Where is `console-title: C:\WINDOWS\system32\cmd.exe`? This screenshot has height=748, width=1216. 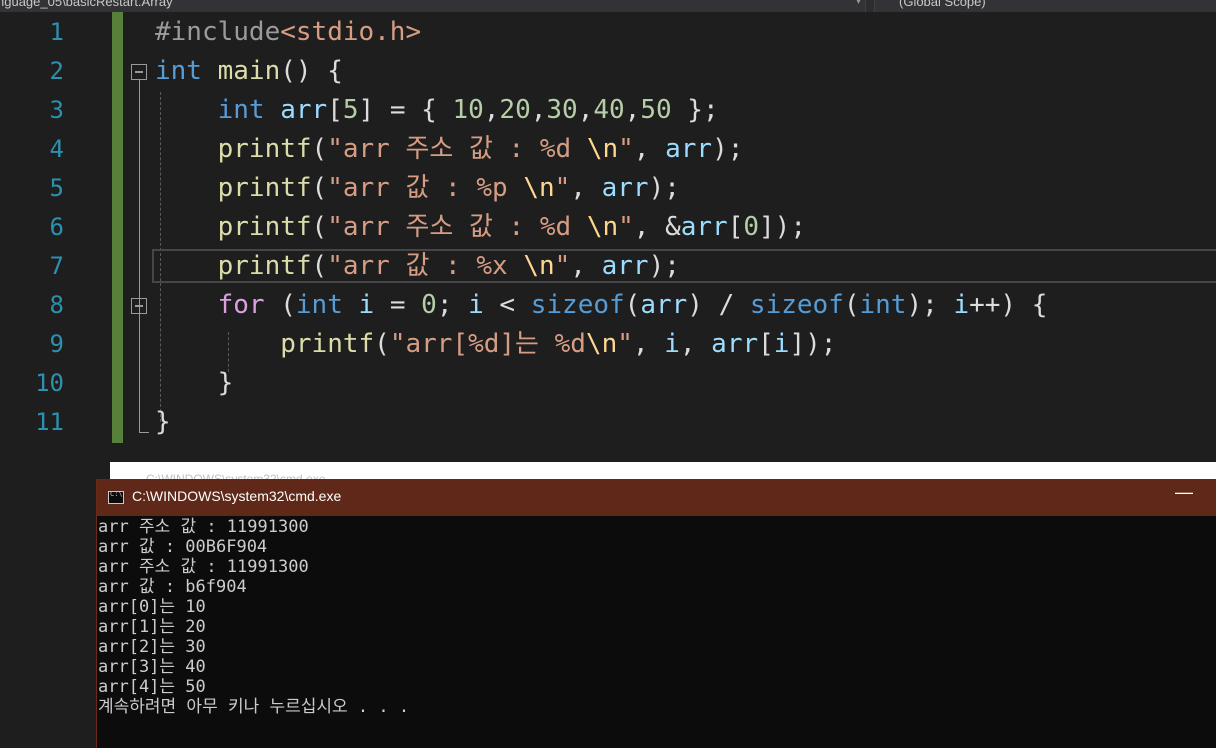
console-title: C:\WINDOWS\system32\cmd.exe is located at coordinates (237, 496).